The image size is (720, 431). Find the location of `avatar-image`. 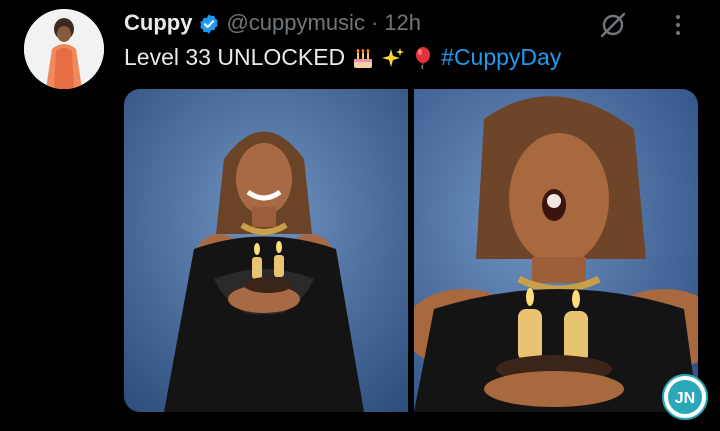

avatar-image is located at coordinates (64, 49).